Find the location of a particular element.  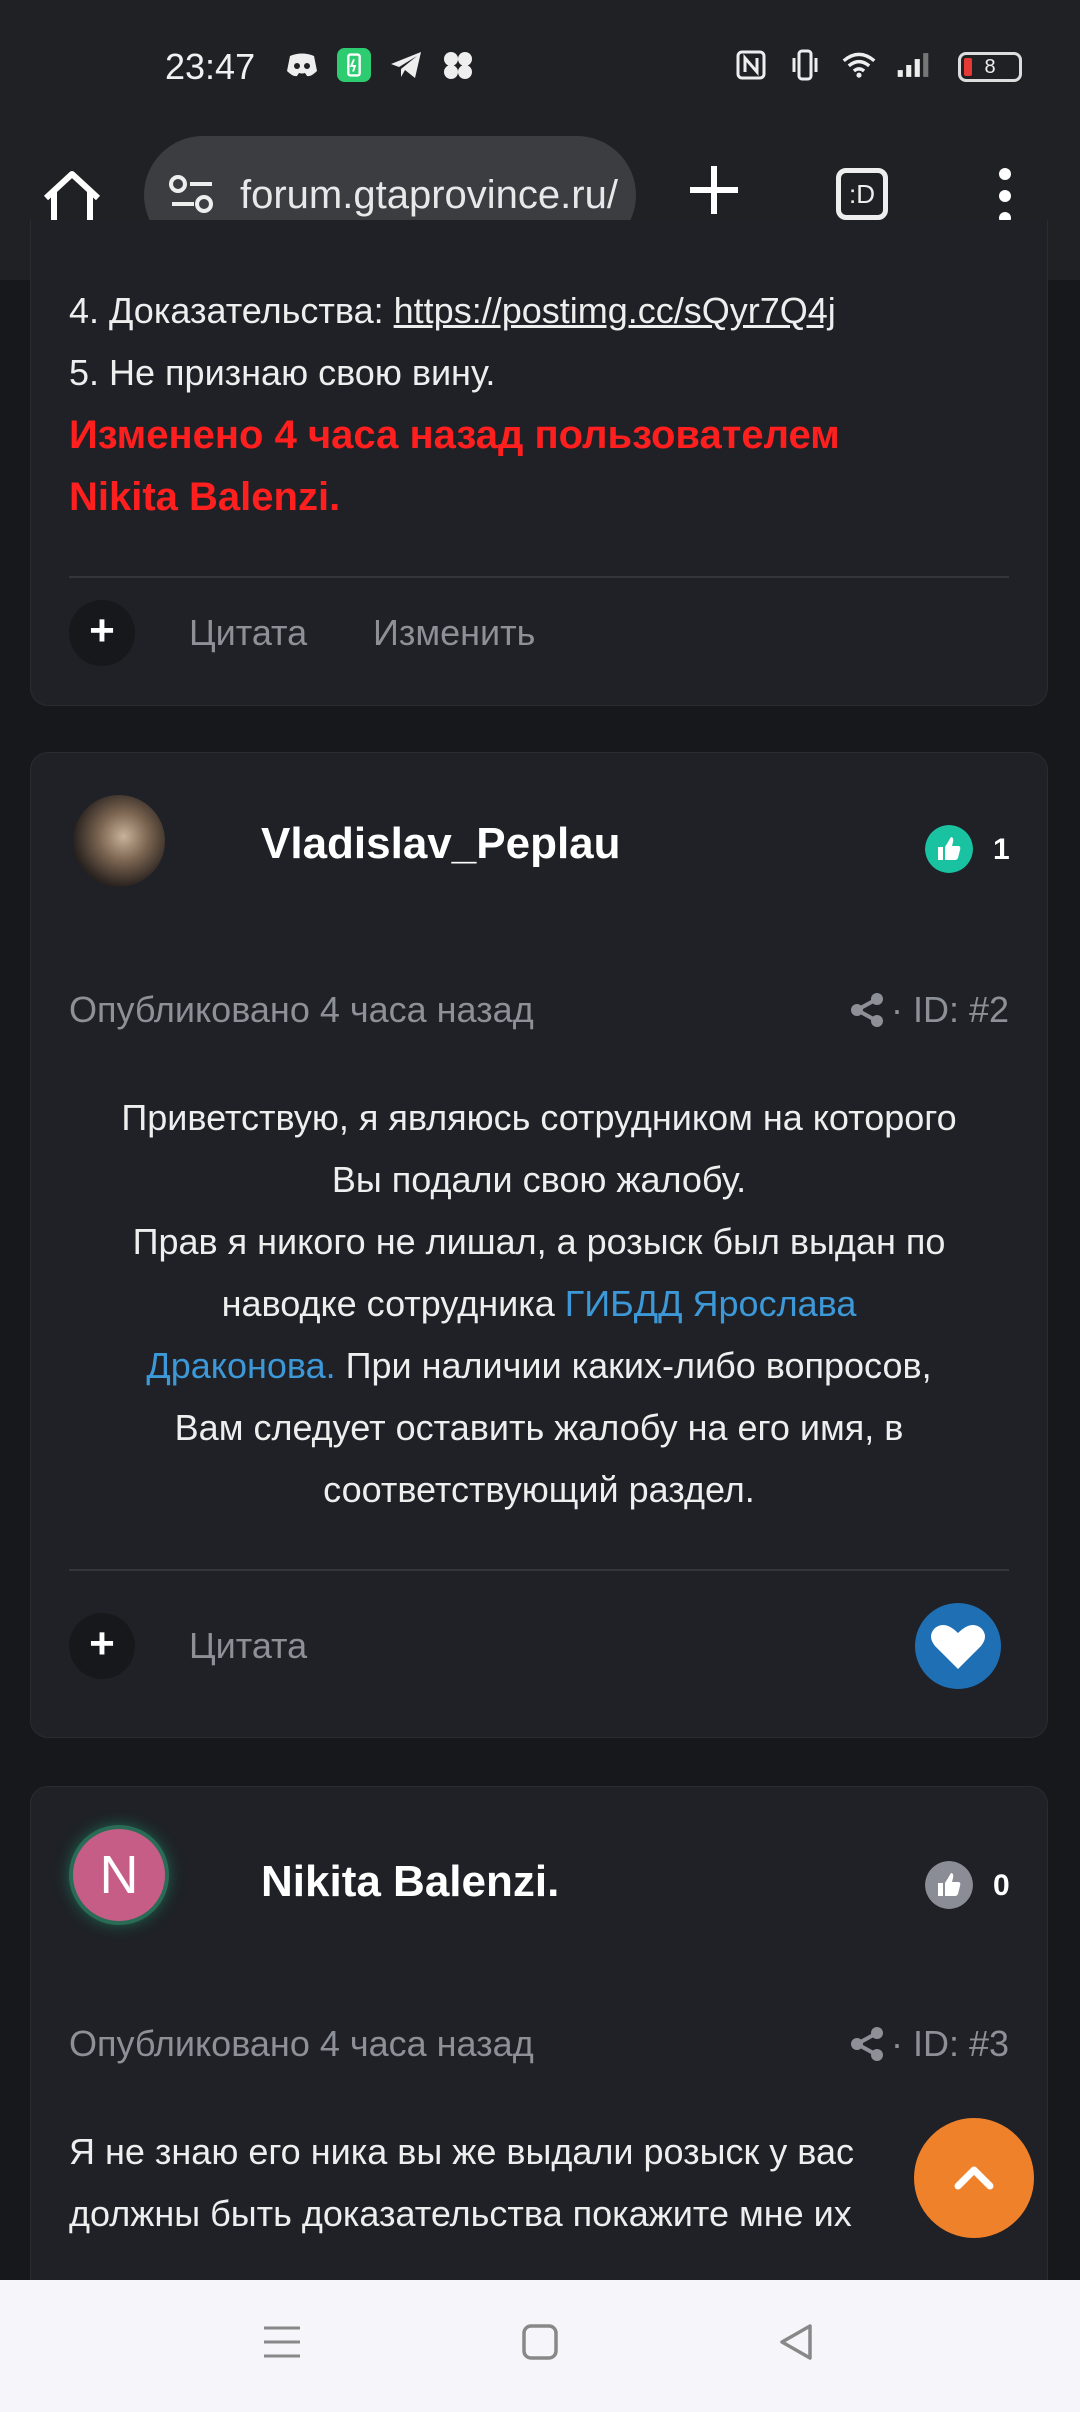

app-dots-icon is located at coordinates (458, 65).